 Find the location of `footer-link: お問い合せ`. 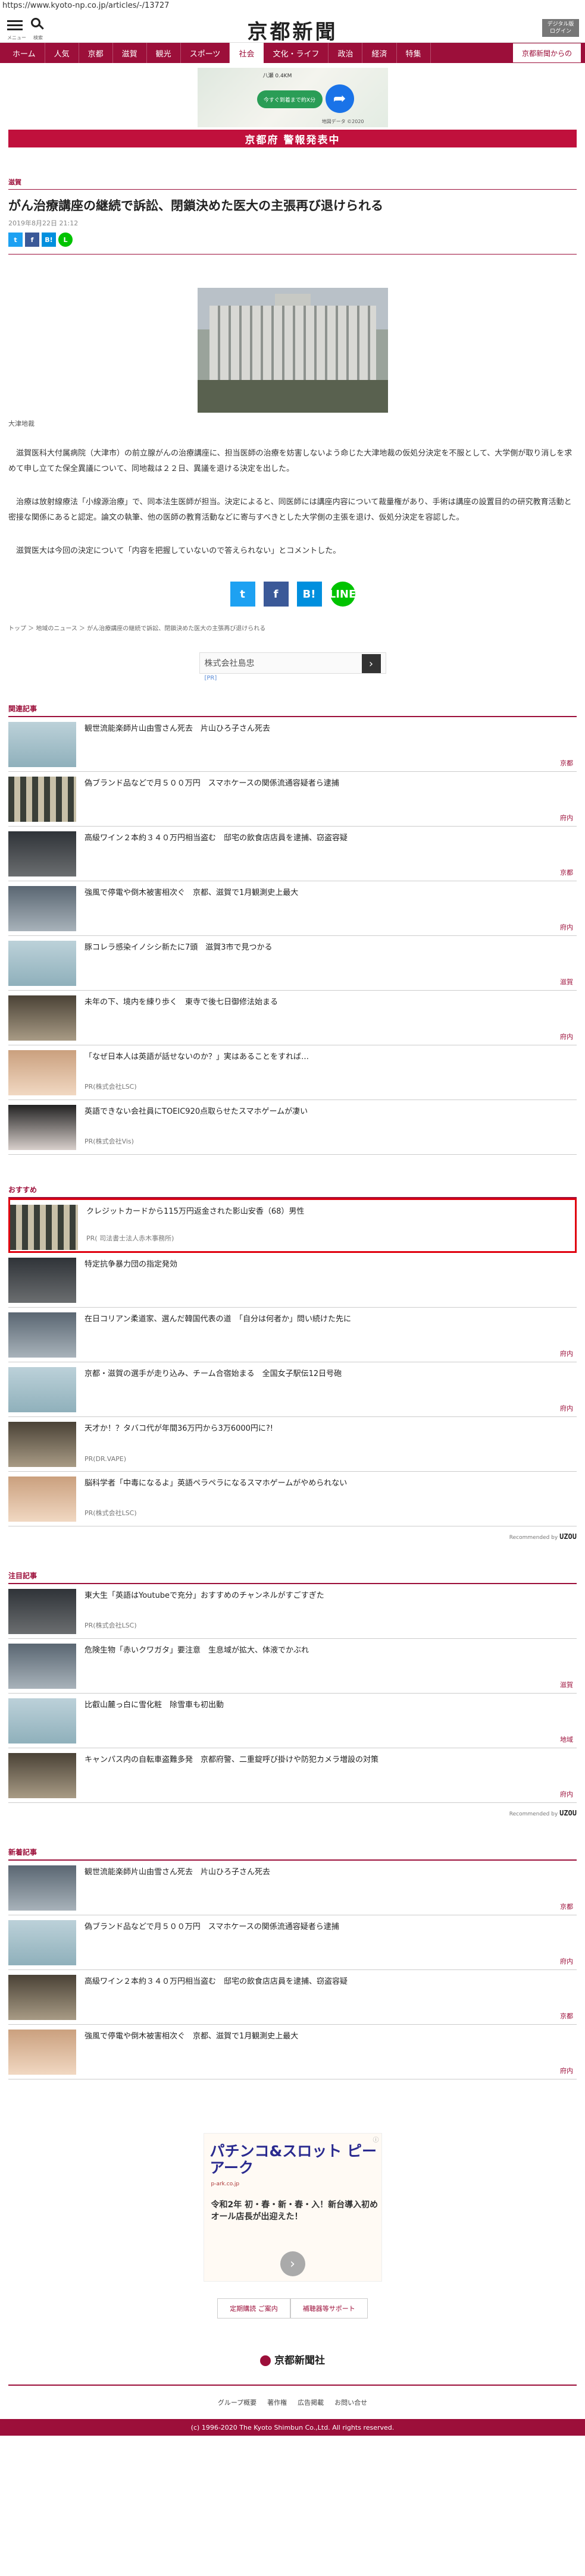

footer-link: お問い合せ is located at coordinates (350, 2402).